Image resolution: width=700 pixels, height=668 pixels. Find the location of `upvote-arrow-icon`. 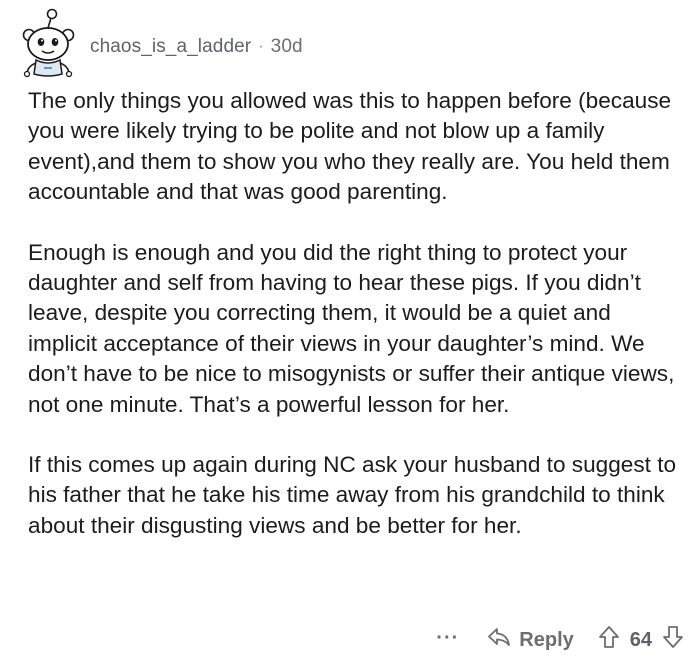

upvote-arrow-icon is located at coordinates (609, 640).